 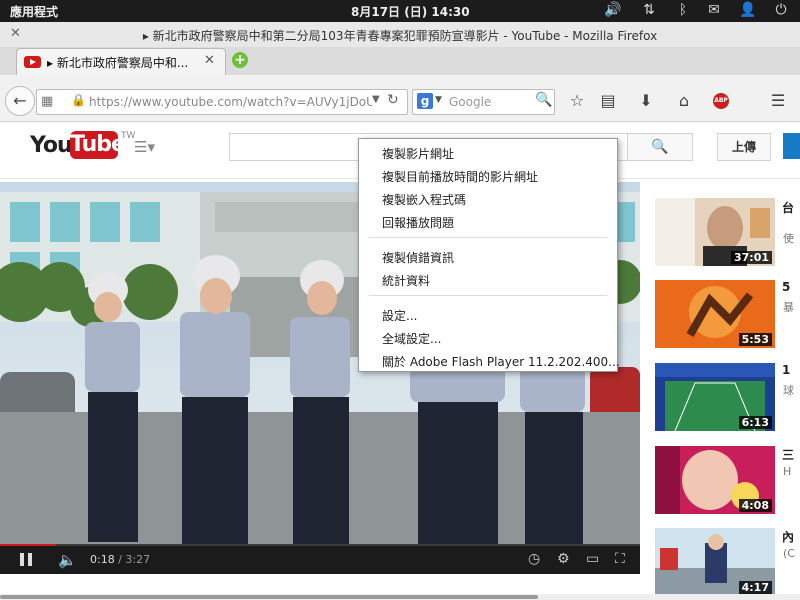 I want to click on related-video-title: 三, so click(x=788, y=454).